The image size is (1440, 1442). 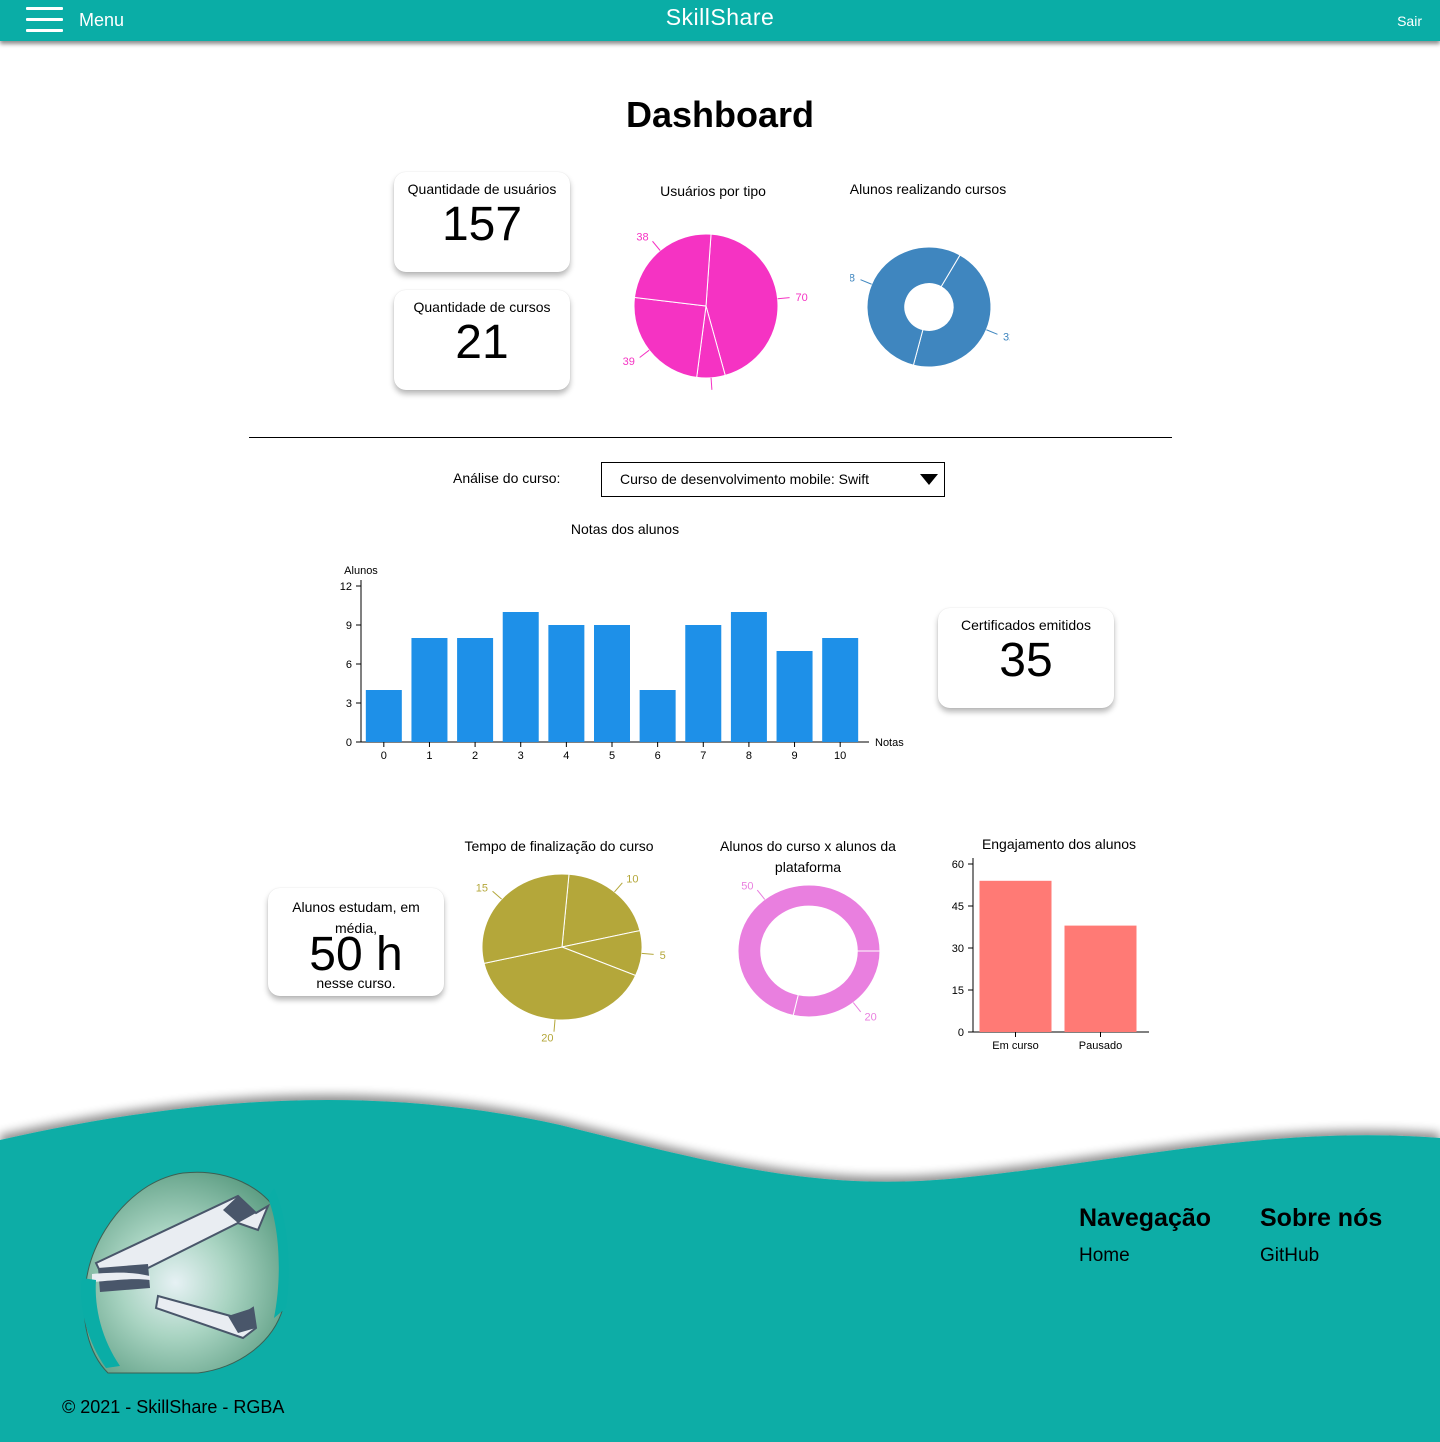 What do you see at coordinates (346, 587) in the screenshot?
I see `grades-y-tick-label: 12` at bounding box center [346, 587].